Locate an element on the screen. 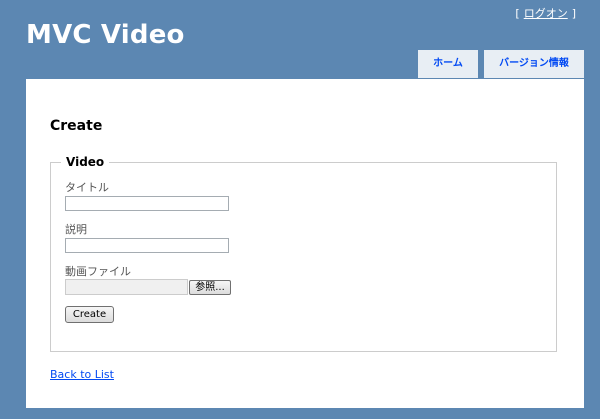  menu-item-home: ホーム is located at coordinates (448, 64).